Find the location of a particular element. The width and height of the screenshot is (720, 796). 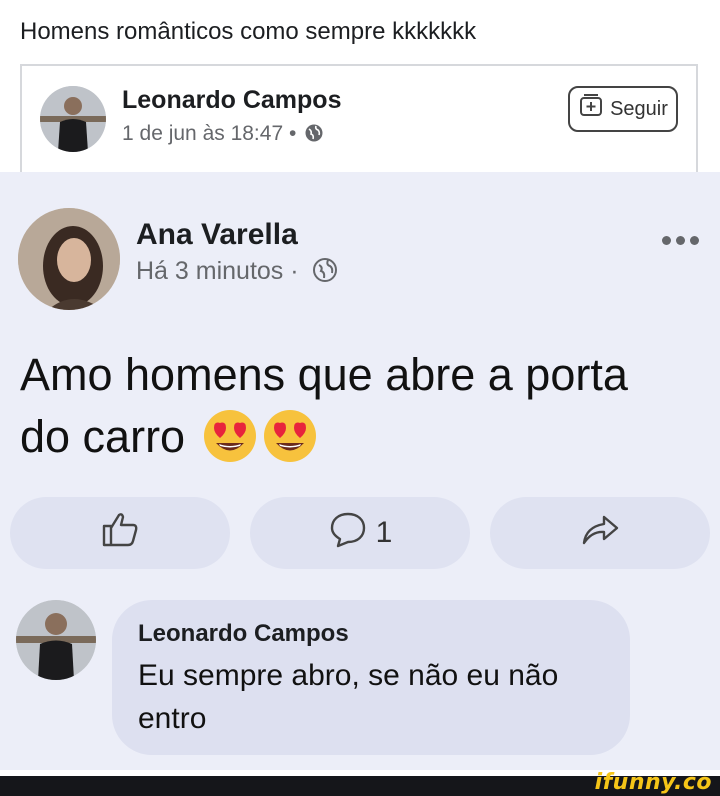

original-post-timestamp: Há 3 minutos · is located at coordinates (237, 273).